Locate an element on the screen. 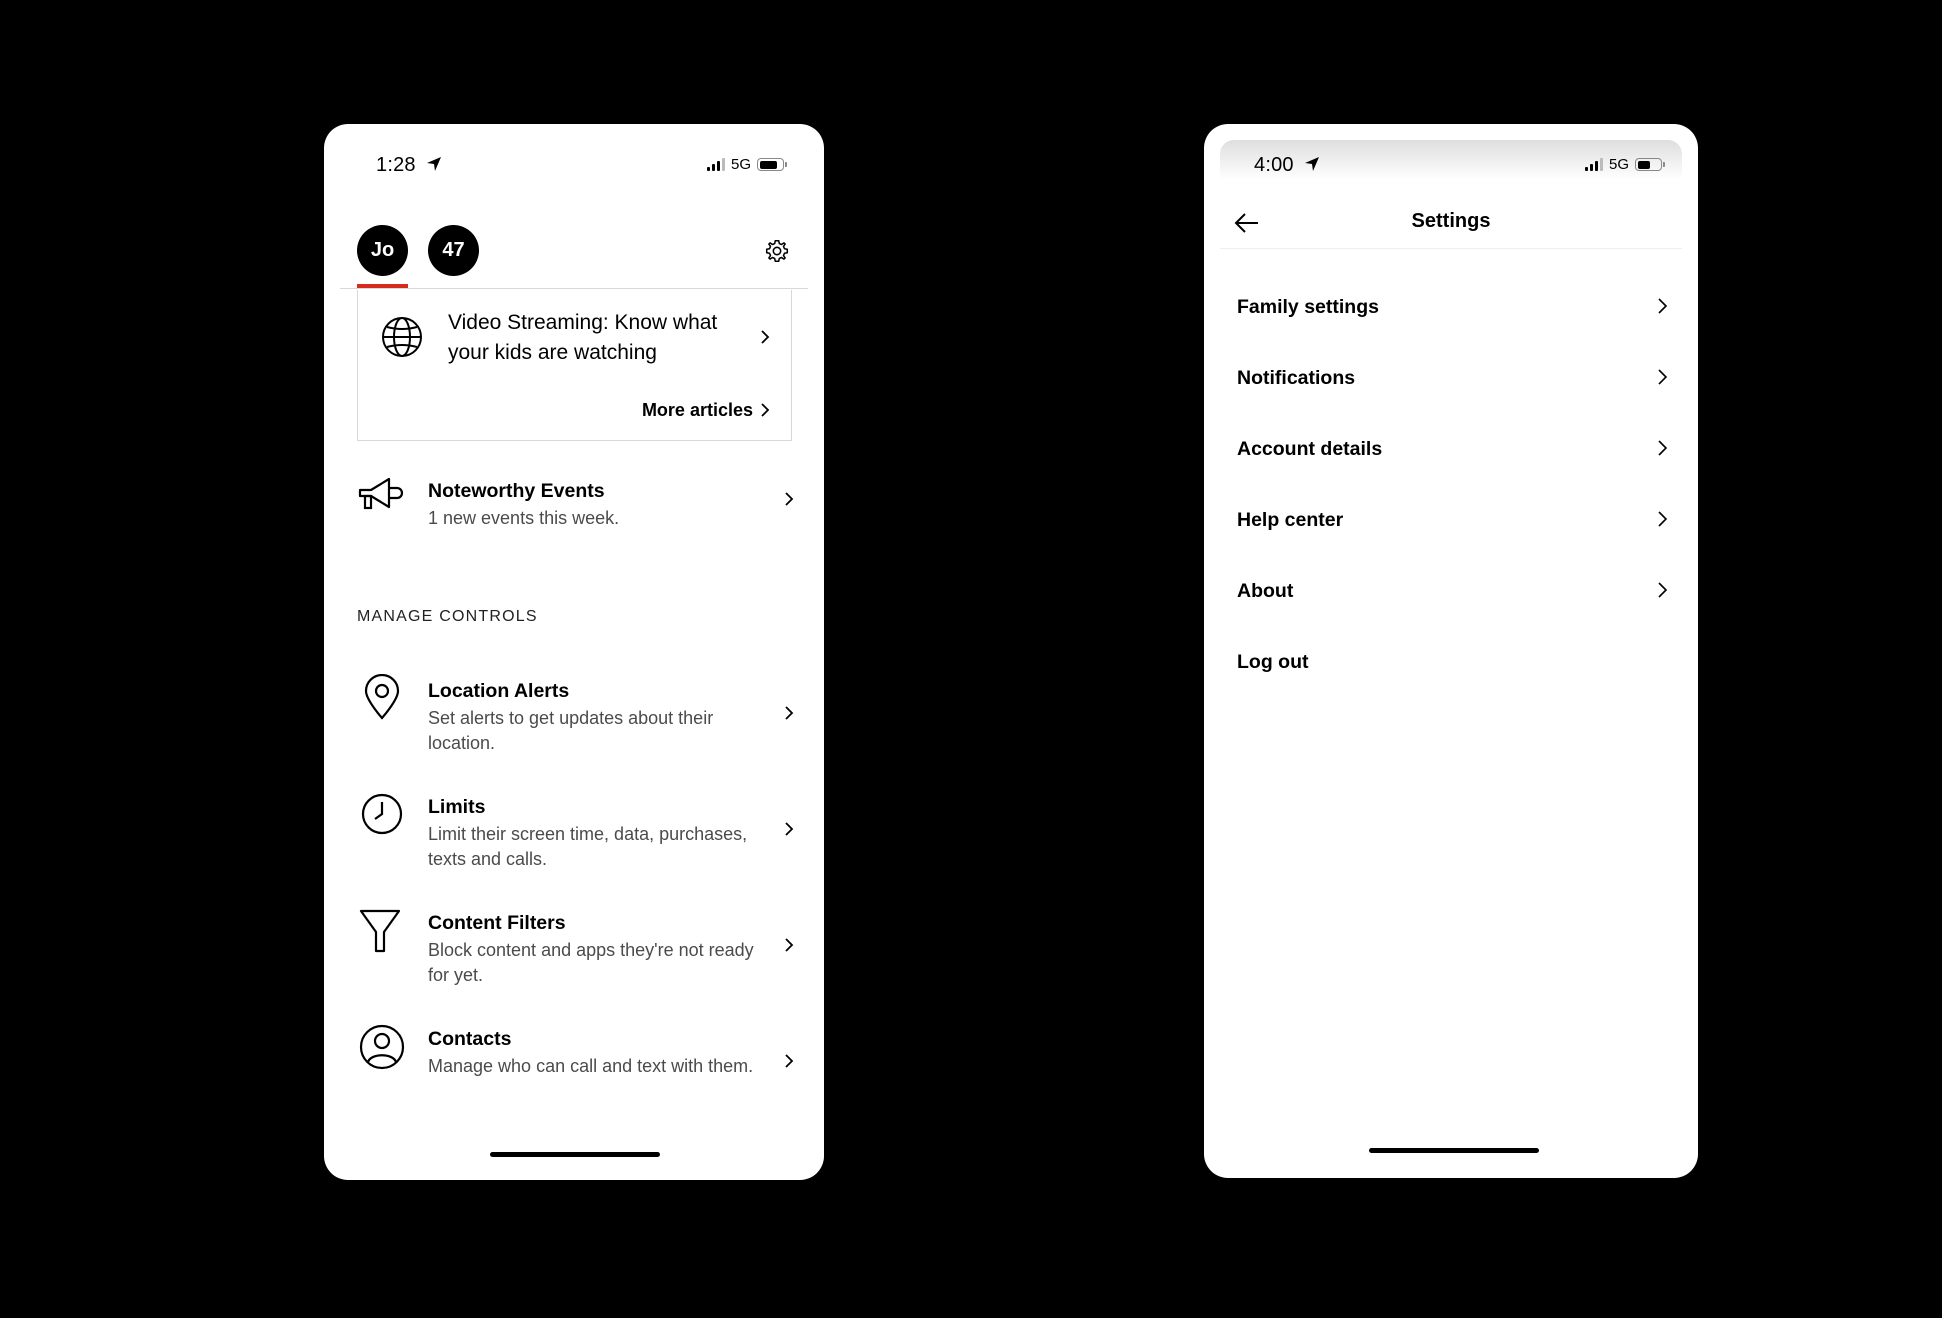 This screenshot has width=1942, height=1318. status-time-text: 1:28 is located at coordinates (396, 165).